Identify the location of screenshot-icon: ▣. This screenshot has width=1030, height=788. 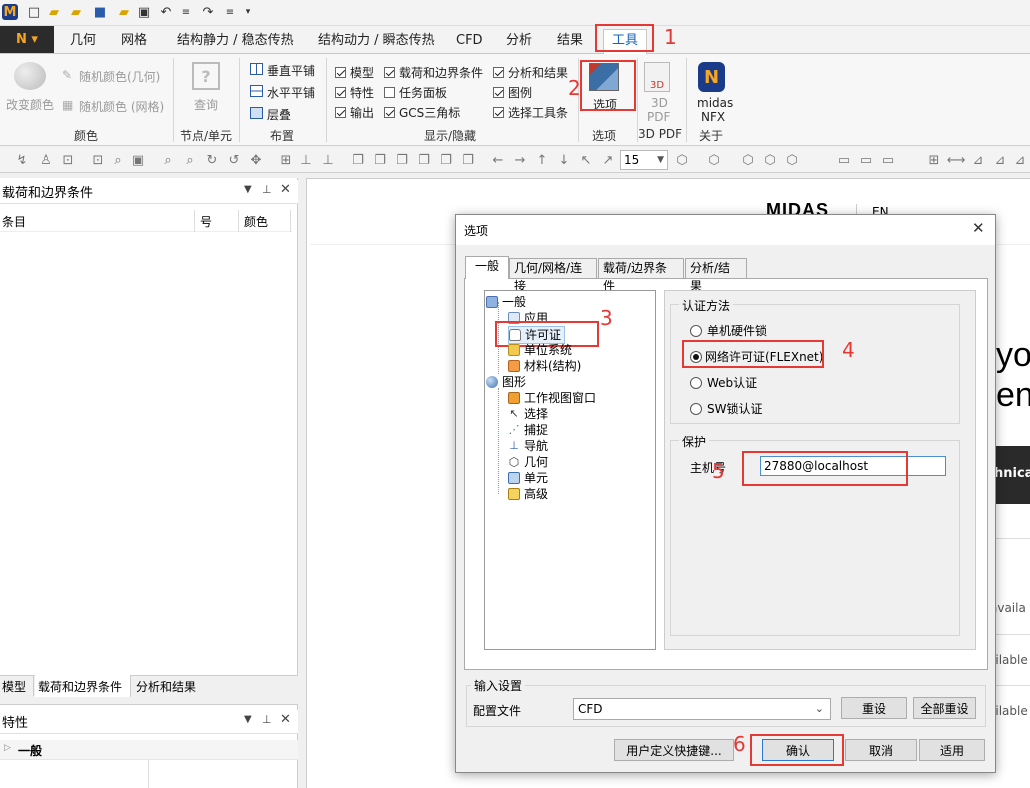
(144, 12).